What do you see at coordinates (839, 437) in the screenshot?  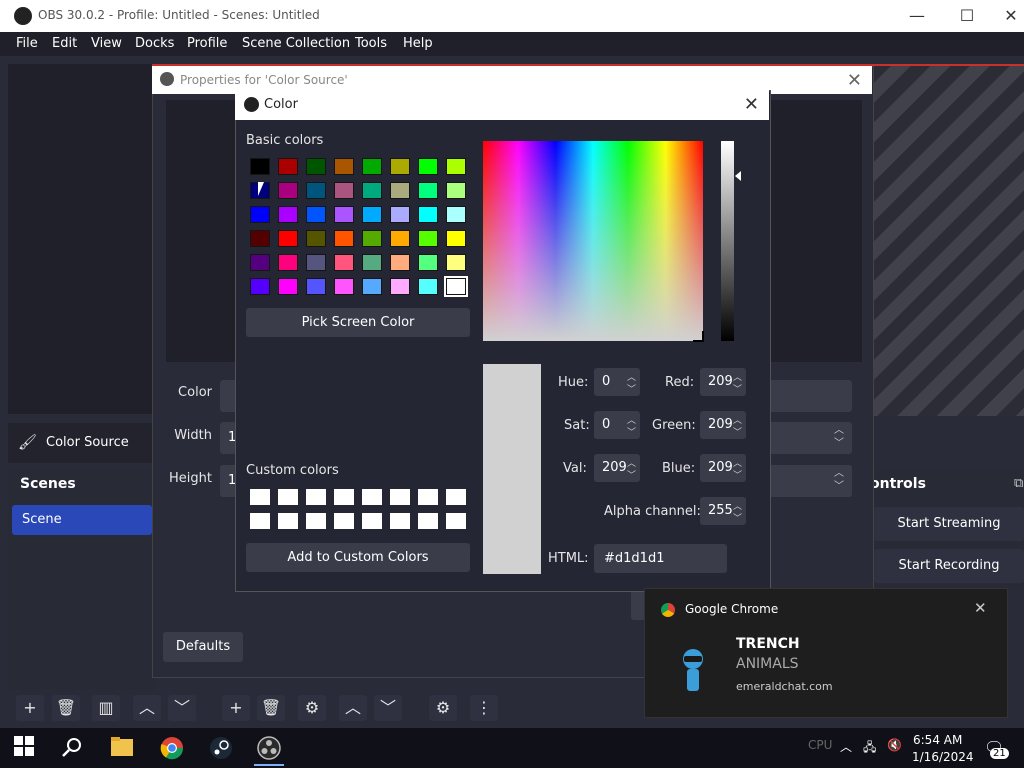 I see `width-spin-icon: ︿ ﹀` at bounding box center [839, 437].